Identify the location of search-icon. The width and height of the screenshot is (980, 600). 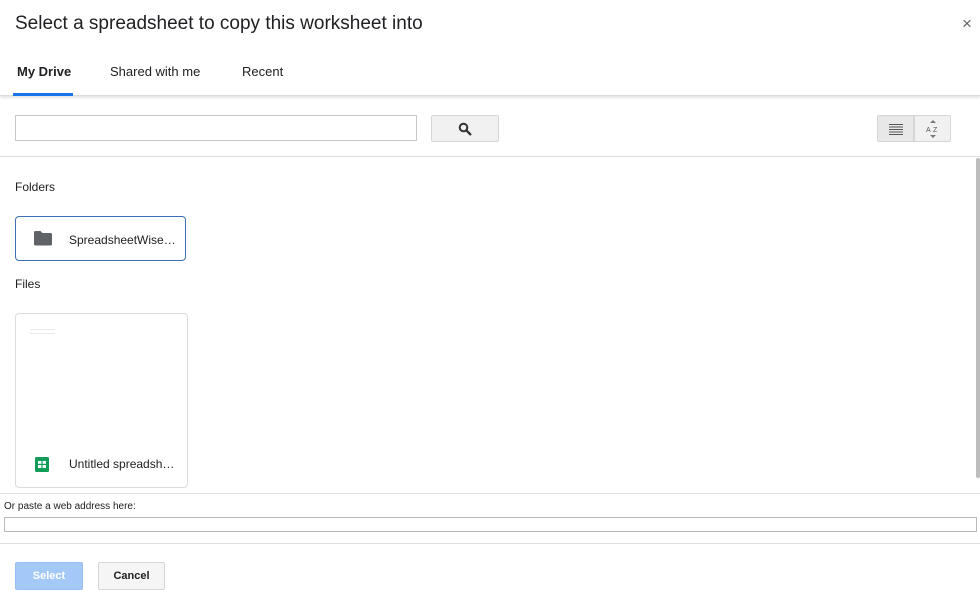
(465, 129).